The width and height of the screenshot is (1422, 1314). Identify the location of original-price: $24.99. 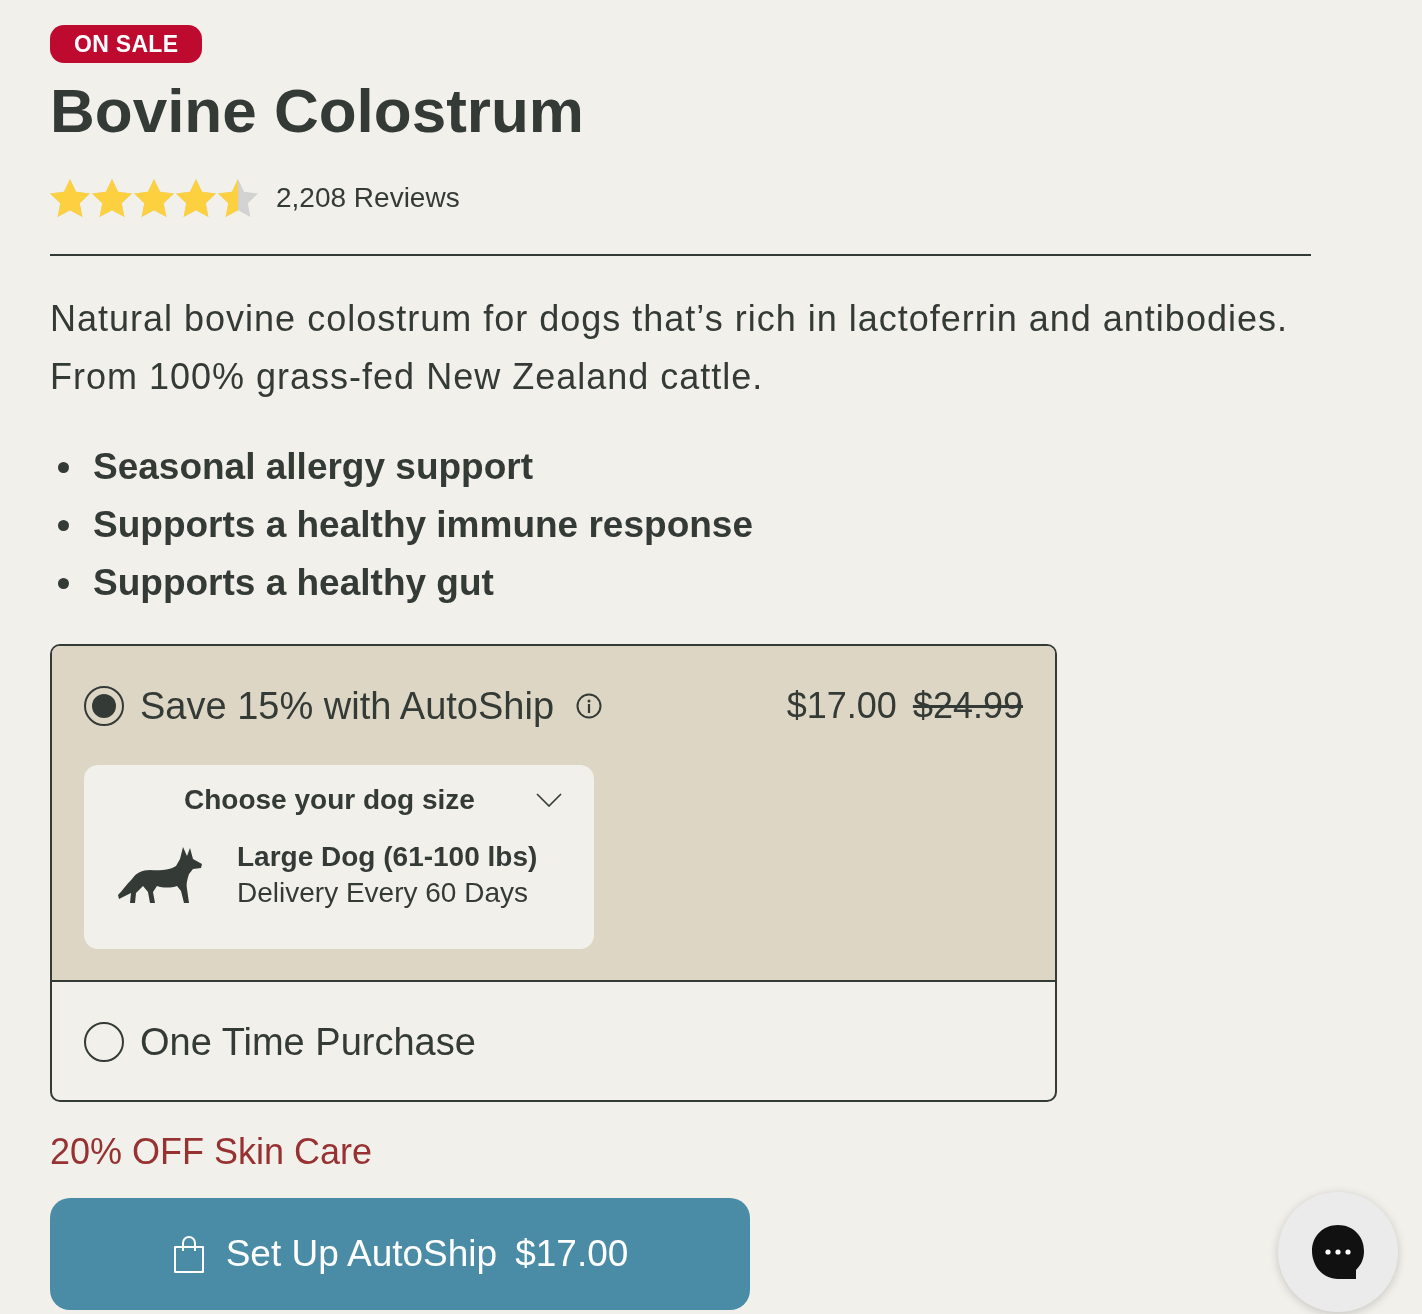
(967, 706).